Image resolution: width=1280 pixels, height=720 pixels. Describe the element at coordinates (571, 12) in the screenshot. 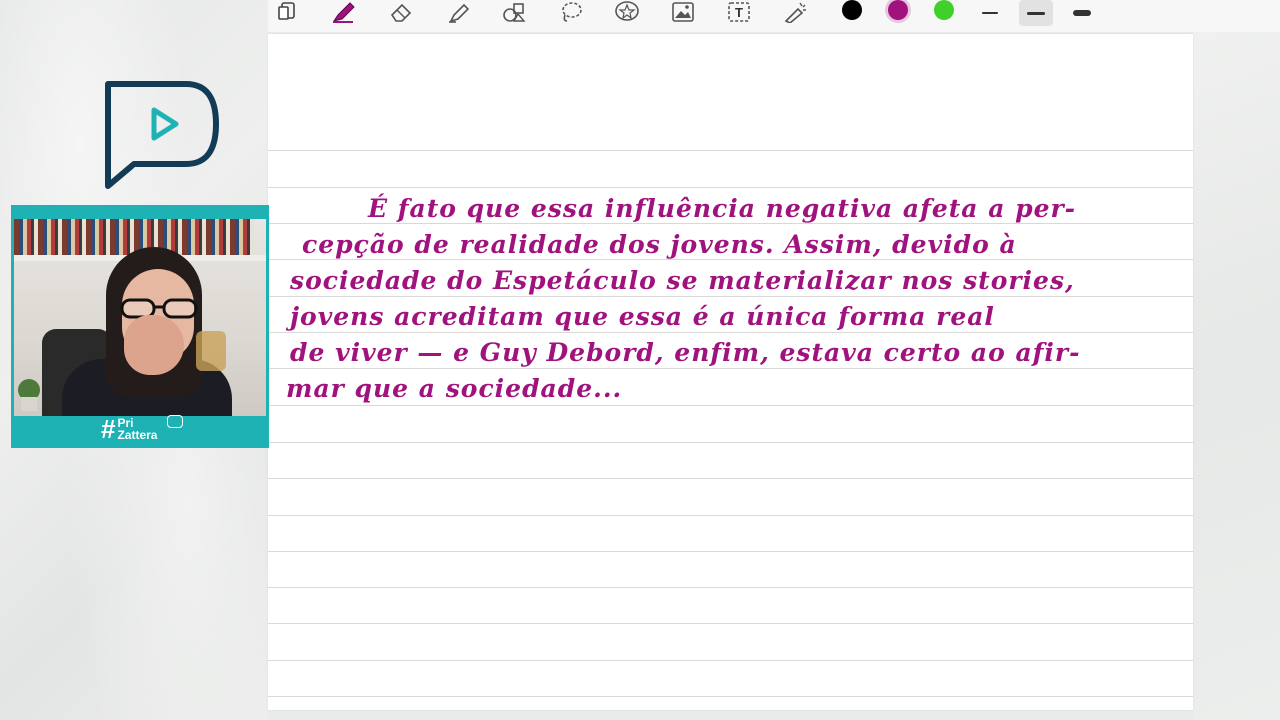

I see `lasso-icon` at that location.